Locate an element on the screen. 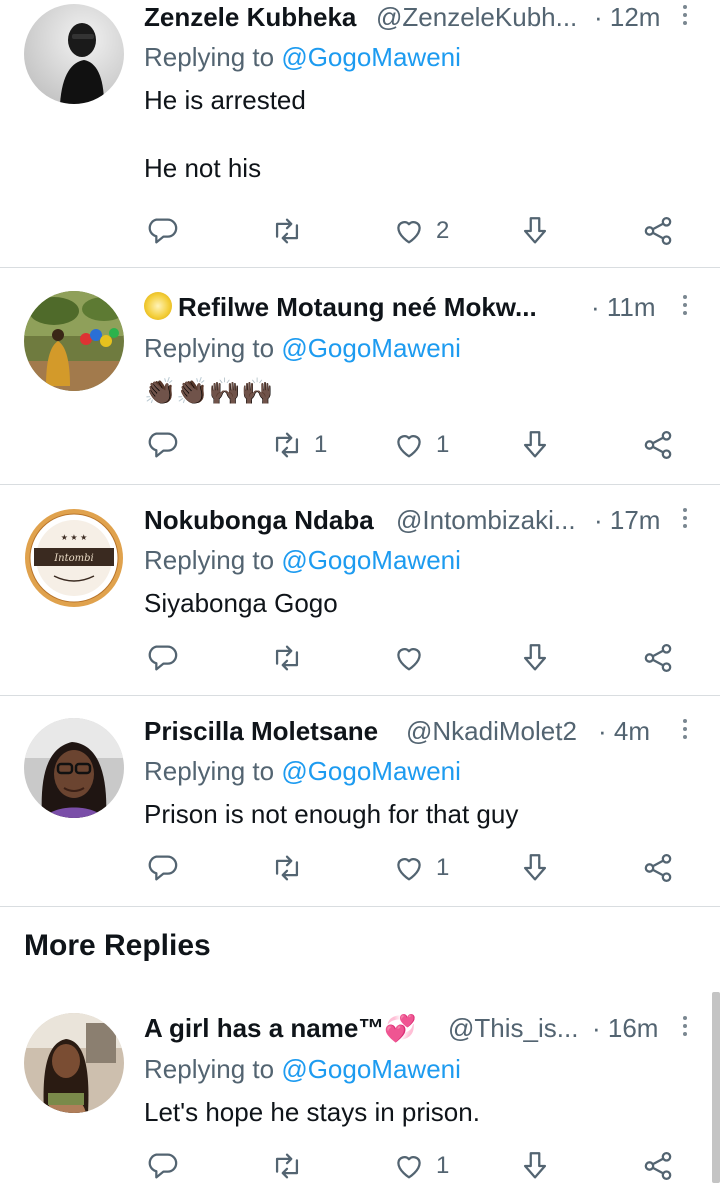 The width and height of the screenshot is (720, 1188). action-bar is located at coordinates (360, 658).